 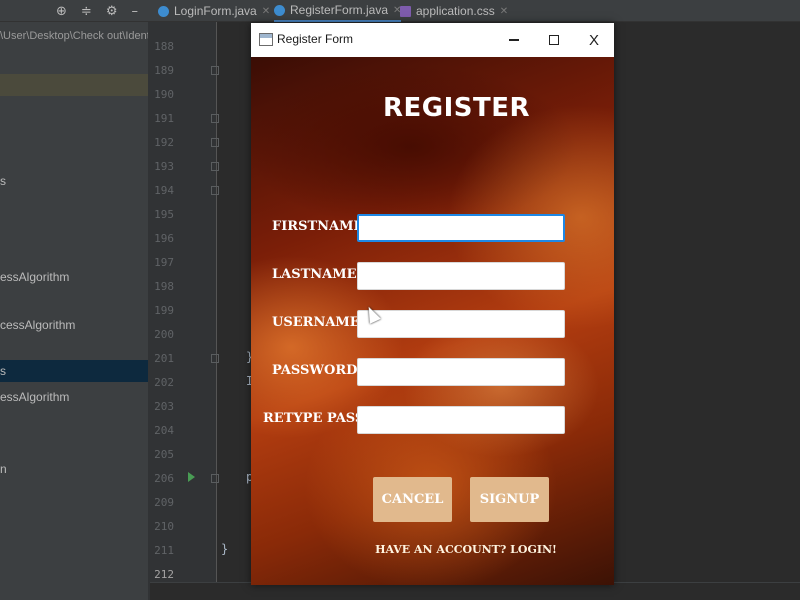 What do you see at coordinates (37, 325) in the screenshot?
I see `tree-item: cessAlgorithm` at bounding box center [37, 325].